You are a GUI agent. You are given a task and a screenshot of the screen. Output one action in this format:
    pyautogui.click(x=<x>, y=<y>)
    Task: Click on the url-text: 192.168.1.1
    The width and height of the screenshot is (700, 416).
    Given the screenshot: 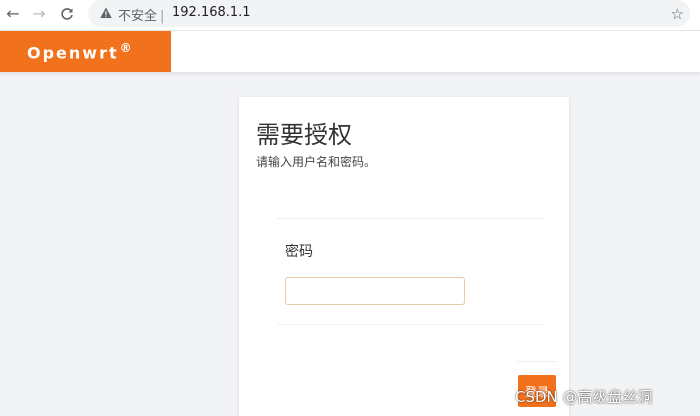 What is the action you would take?
    pyautogui.click(x=211, y=12)
    